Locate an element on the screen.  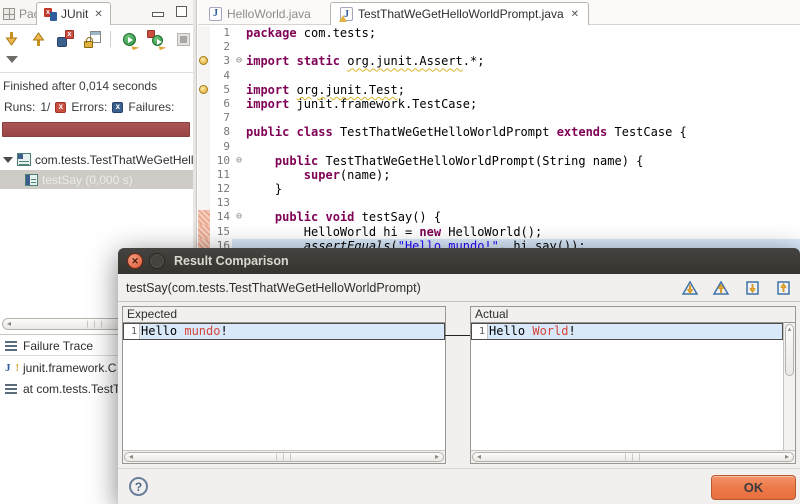
code-line: 15 HelloWorld hi = new HelloWorld(); is located at coordinates (499, 231).